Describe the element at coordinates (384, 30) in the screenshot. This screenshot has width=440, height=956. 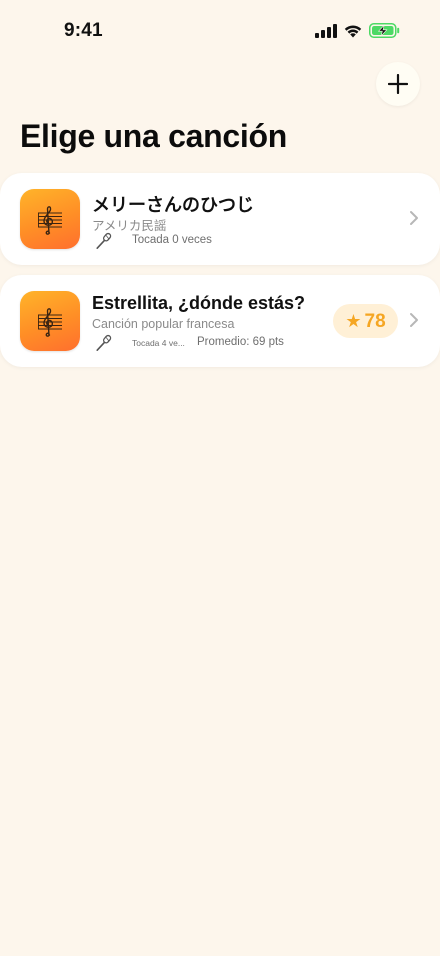
I see `battery-charging-icon` at that location.